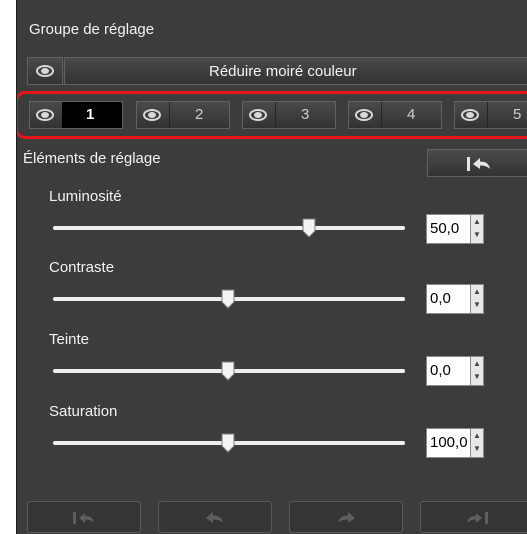 The width and height of the screenshot is (527, 534). I want to click on go-first-button, so click(84, 517).